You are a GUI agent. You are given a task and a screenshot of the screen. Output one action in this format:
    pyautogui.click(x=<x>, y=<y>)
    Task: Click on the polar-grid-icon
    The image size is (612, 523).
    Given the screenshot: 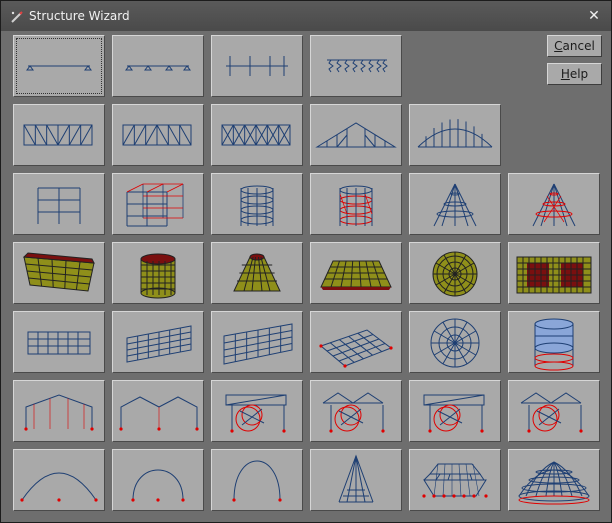 What is the action you would take?
    pyautogui.click(x=455, y=343)
    